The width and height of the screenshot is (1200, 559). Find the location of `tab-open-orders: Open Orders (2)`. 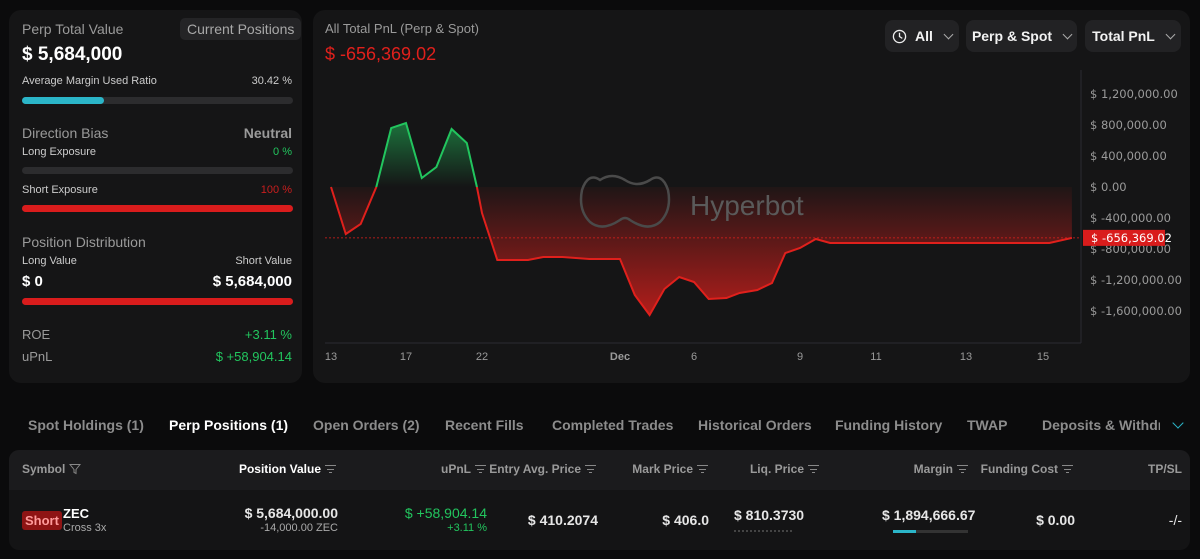

tab-open-orders: Open Orders (2) is located at coordinates (366, 425).